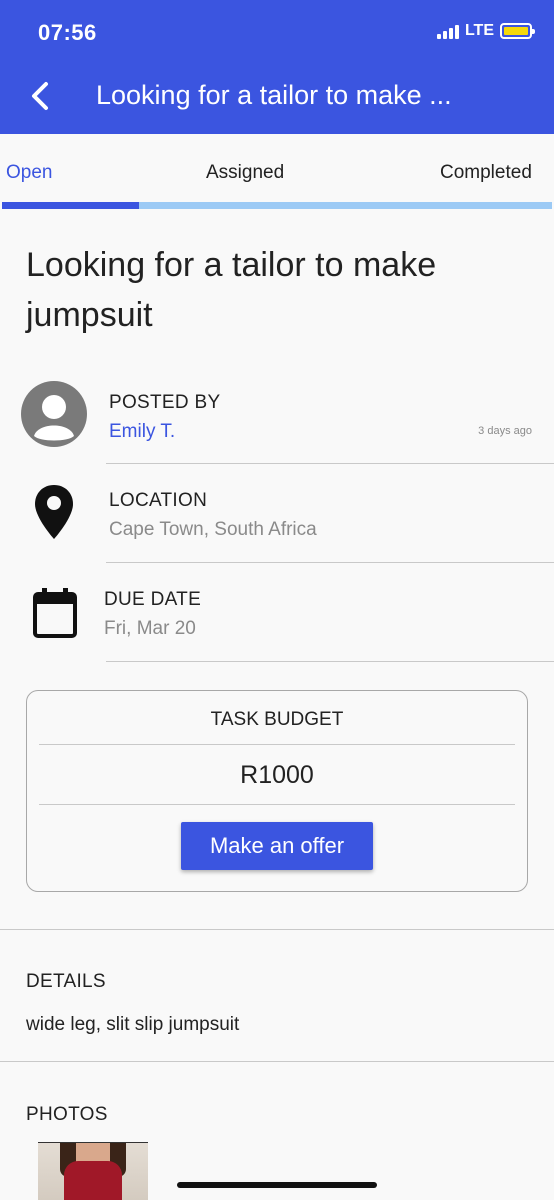 The image size is (554, 1200). I want to click on details-label: DETAILS, so click(66, 981).